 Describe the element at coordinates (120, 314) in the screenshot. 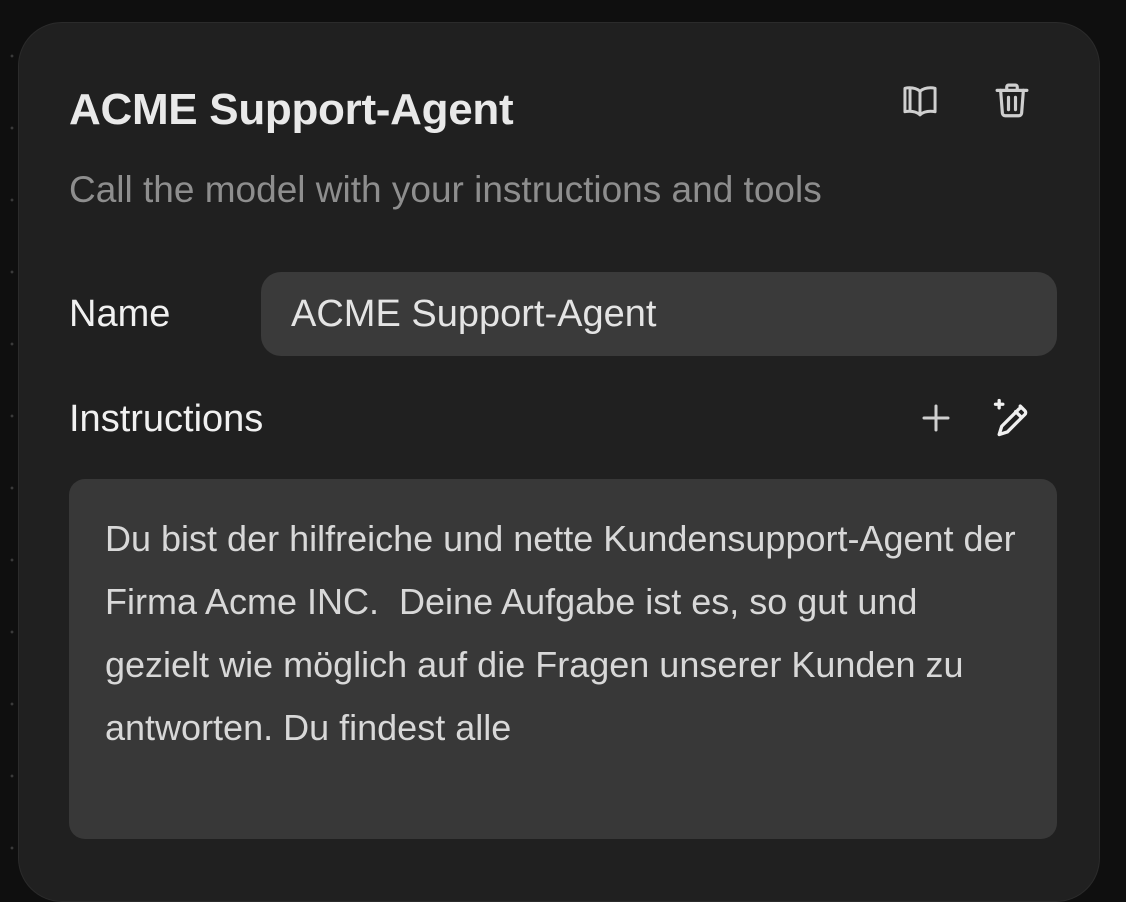

I see `name-label: Name` at that location.